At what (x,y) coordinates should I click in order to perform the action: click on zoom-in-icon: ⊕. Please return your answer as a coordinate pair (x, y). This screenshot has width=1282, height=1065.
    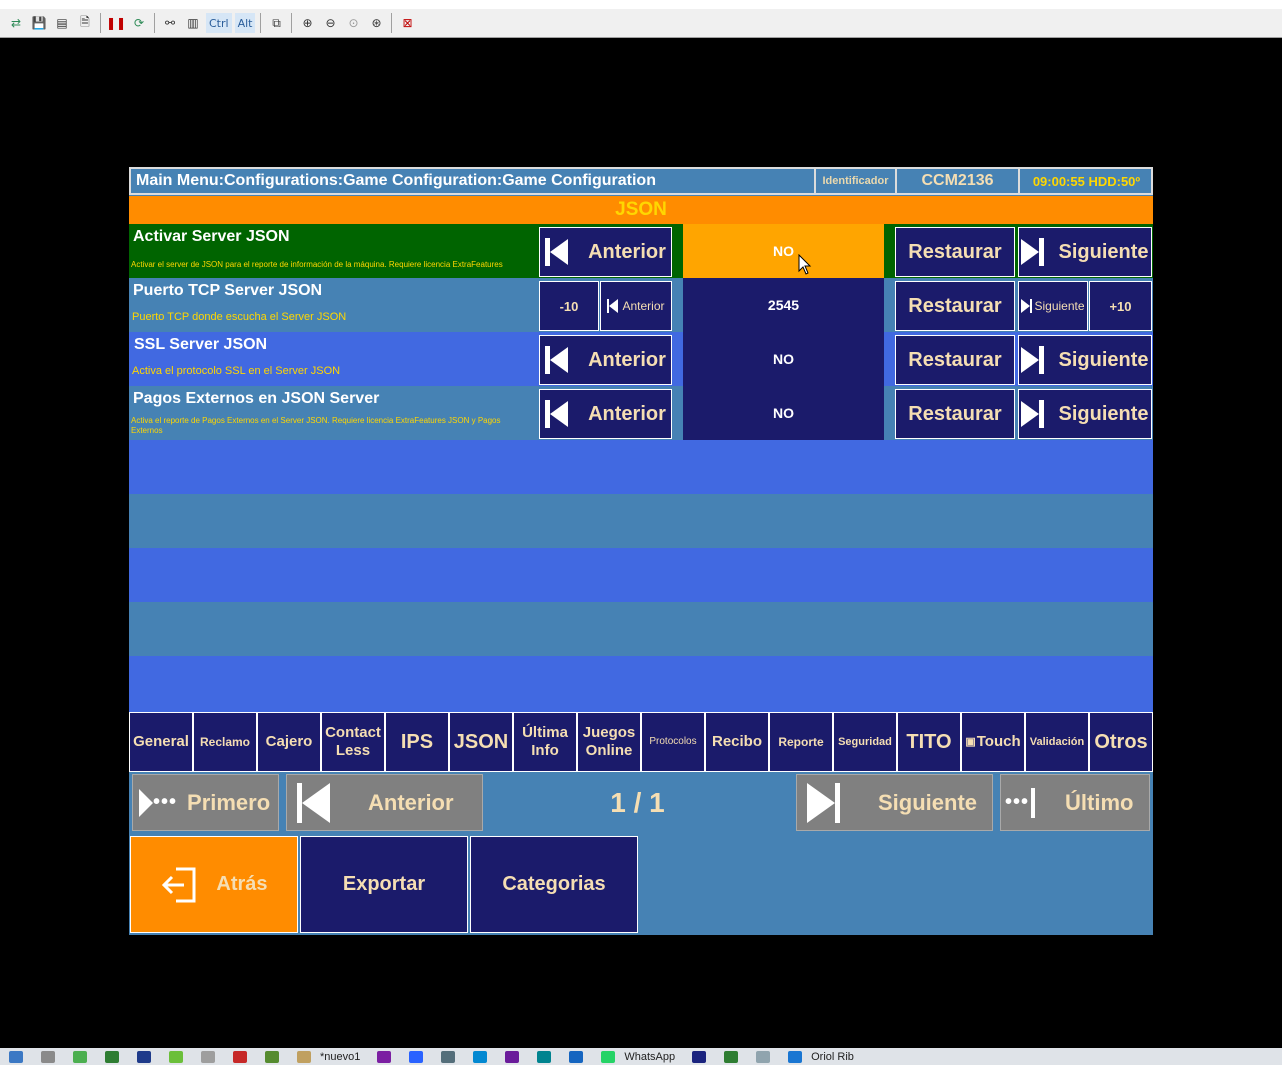
    Looking at the image, I should click on (307, 23).